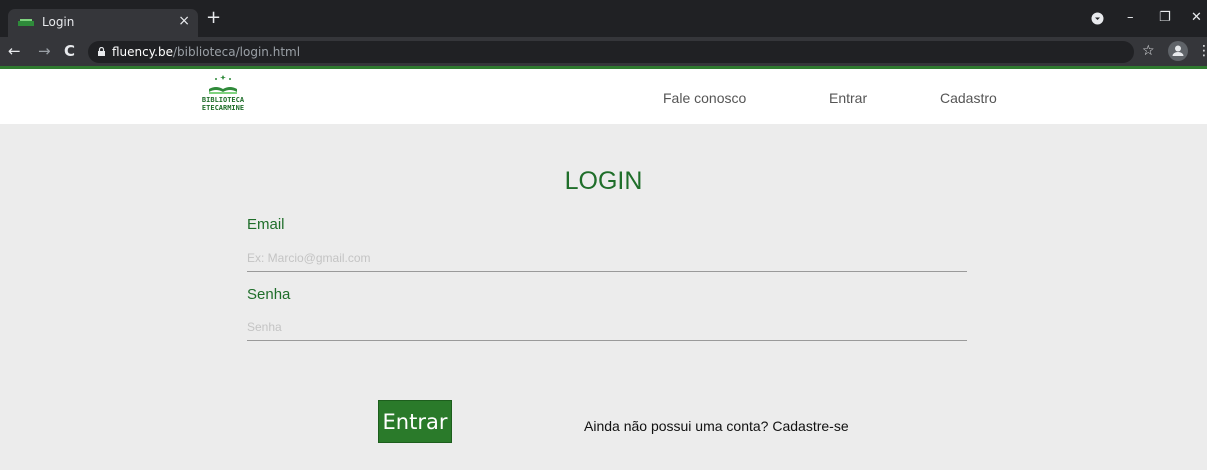  What do you see at coordinates (223, 84) in the screenshot?
I see `open-book-logo-icon` at bounding box center [223, 84].